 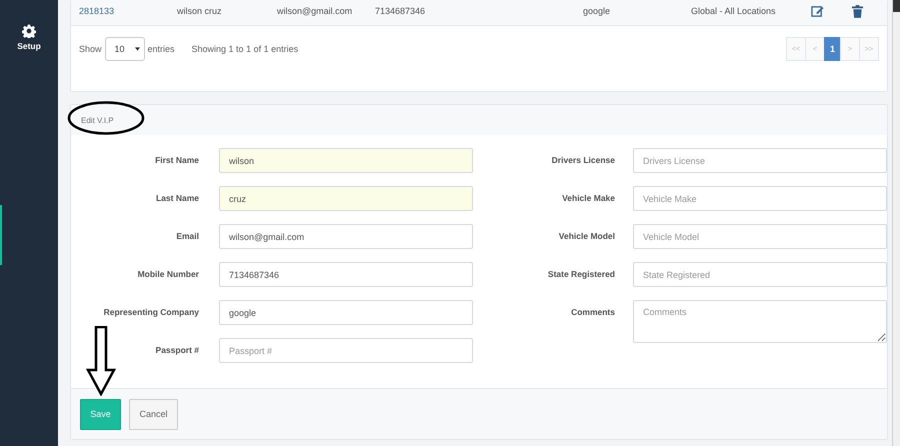 What do you see at coordinates (137, 49) in the screenshot?
I see `caret-icon` at bounding box center [137, 49].